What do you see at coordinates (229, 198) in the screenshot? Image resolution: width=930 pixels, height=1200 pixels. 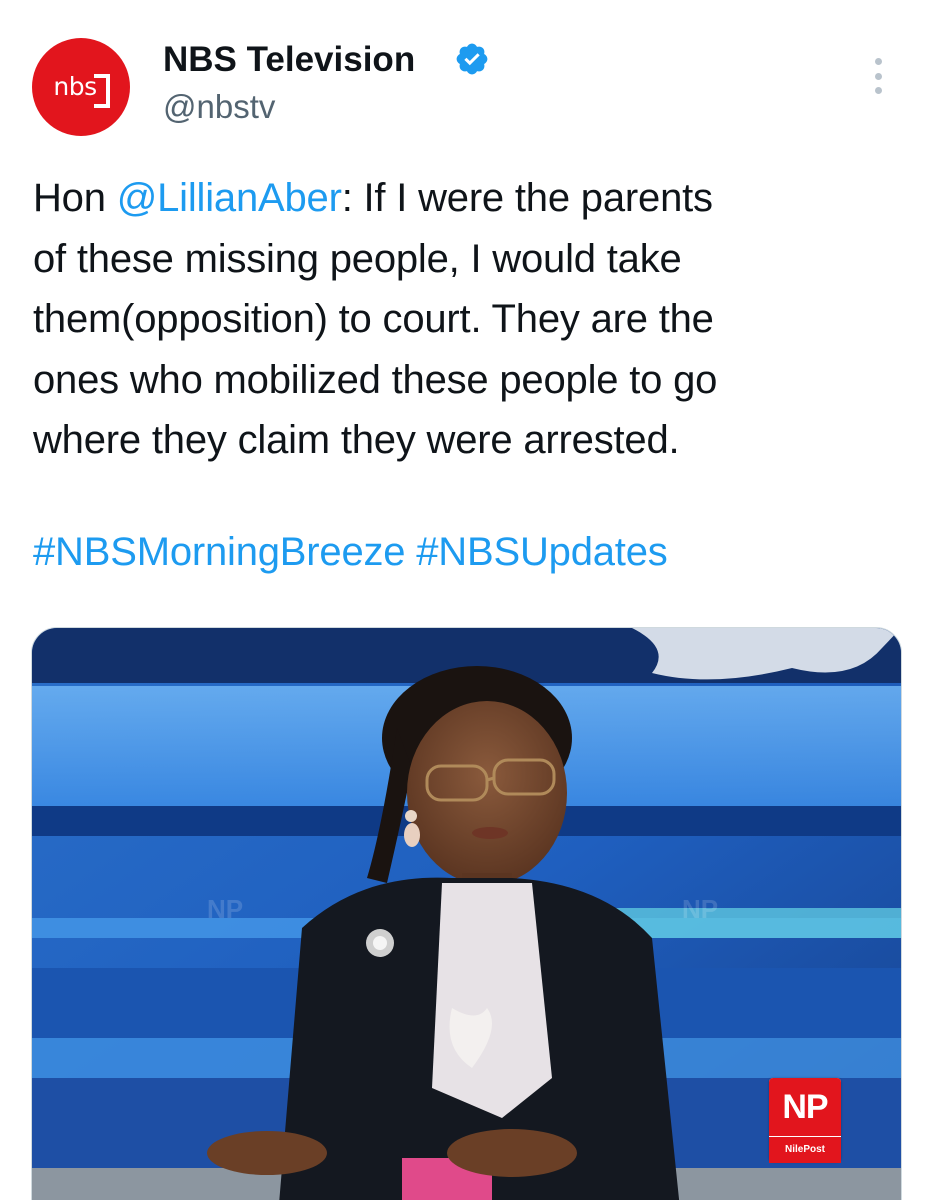 I see `mention-link: @LillianAber` at bounding box center [229, 198].